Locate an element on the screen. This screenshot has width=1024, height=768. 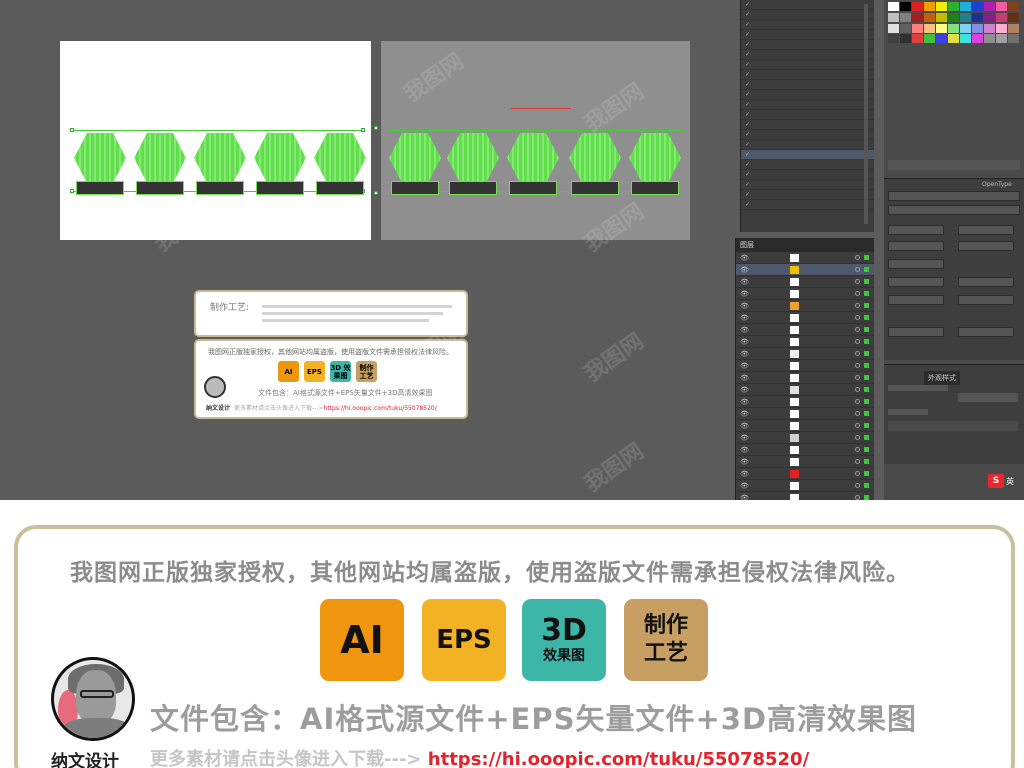
layers-panel: 图层 👁 👁 👁 👁 👁 👁 👁 👁 👁 👁 👁 👁 👁 👁 👁 👁 👁 👁 👁 👁 👁 is located at coordinates (804, 371).